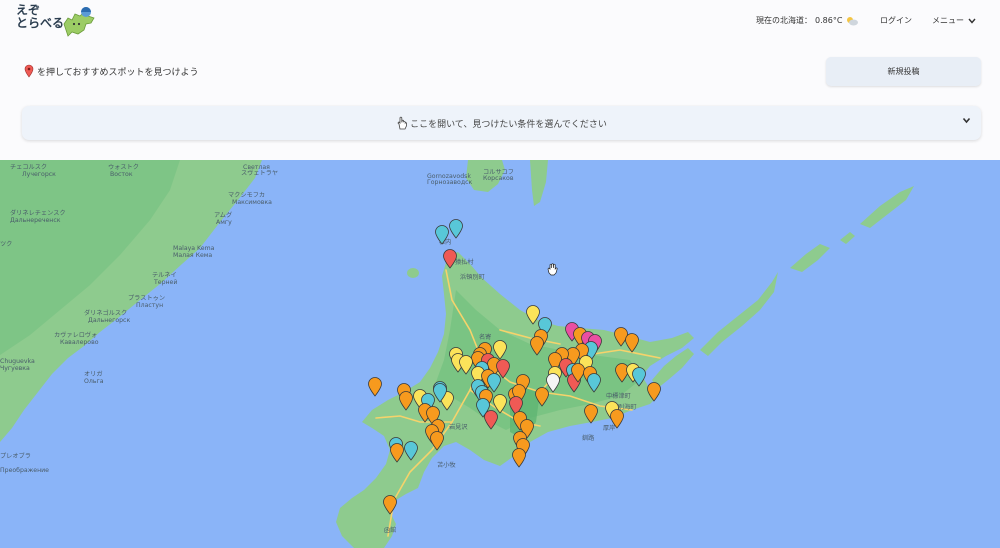 This screenshot has width=1000, height=548. What do you see at coordinates (28, 167) in the screenshot?
I see `label-luchegorsk-jp: チェコルスク` at bounding box center [28, 167].